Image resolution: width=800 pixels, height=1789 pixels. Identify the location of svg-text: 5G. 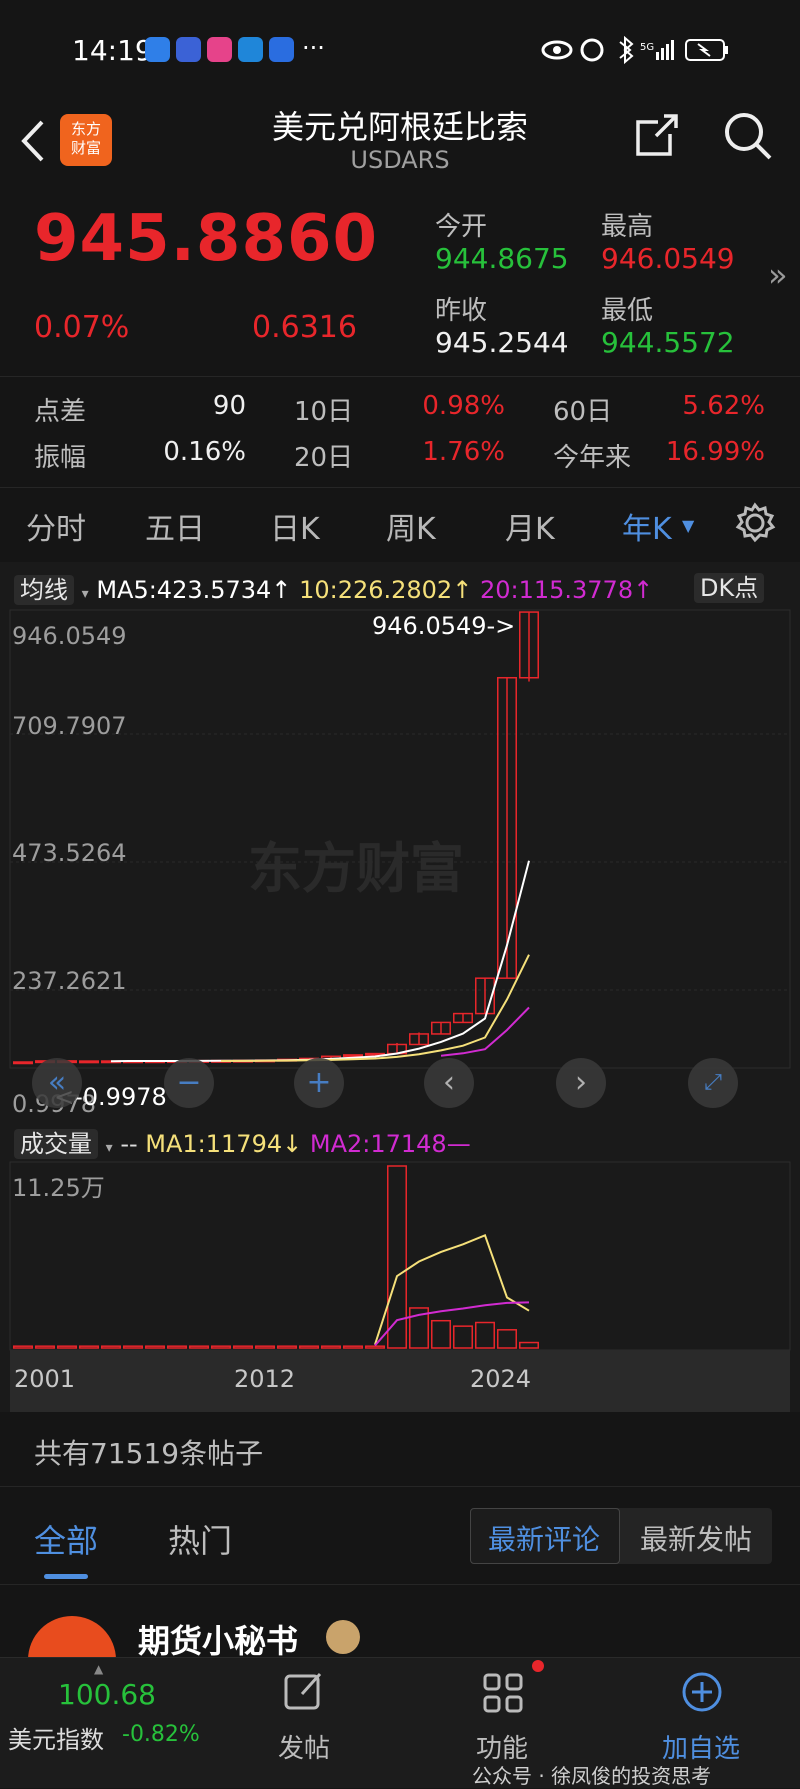
(647, 47).